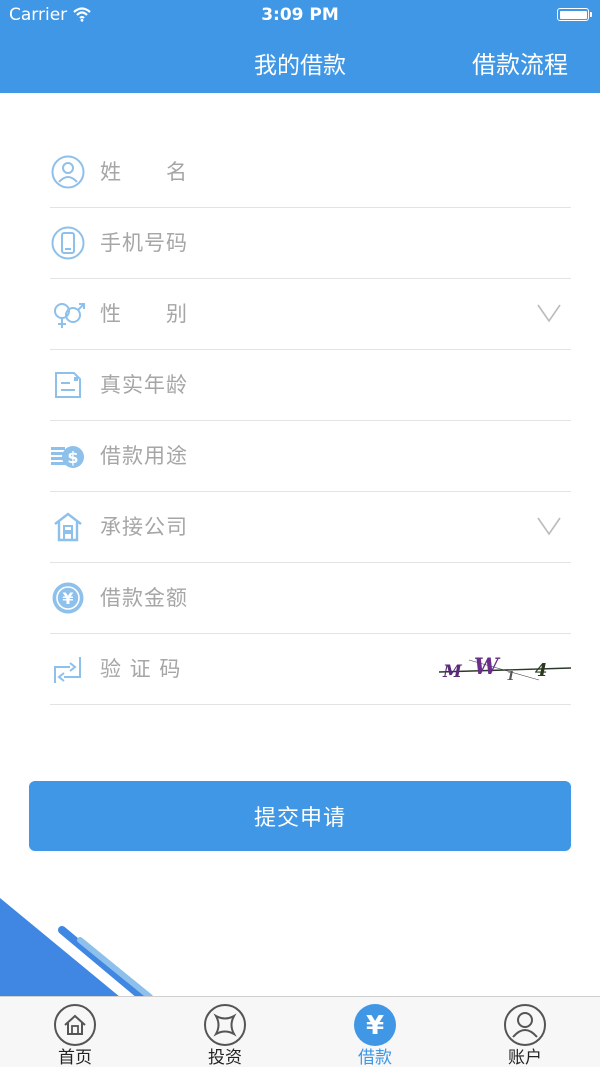  What do you see at coordinates (75, 1025) in the screenshot?
I see `home-icon` at bounding box center [75, 1025].